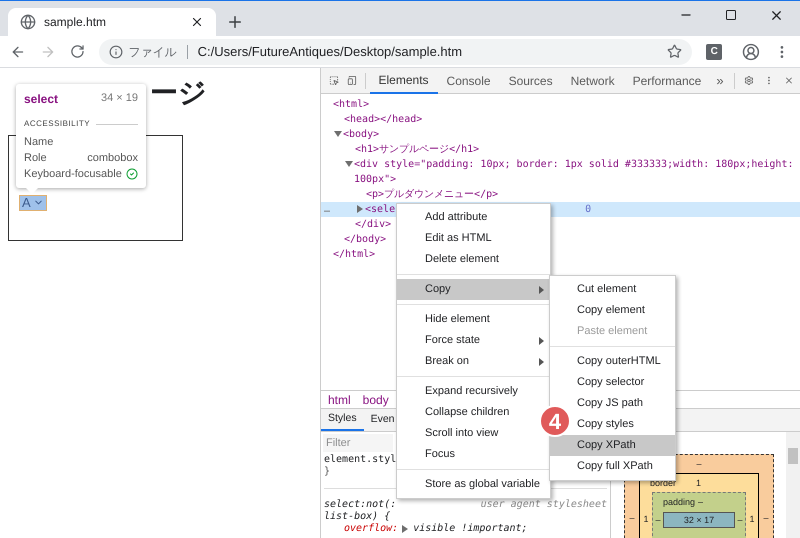  I want to click on menu-item: Hide element, so click(446, 319).